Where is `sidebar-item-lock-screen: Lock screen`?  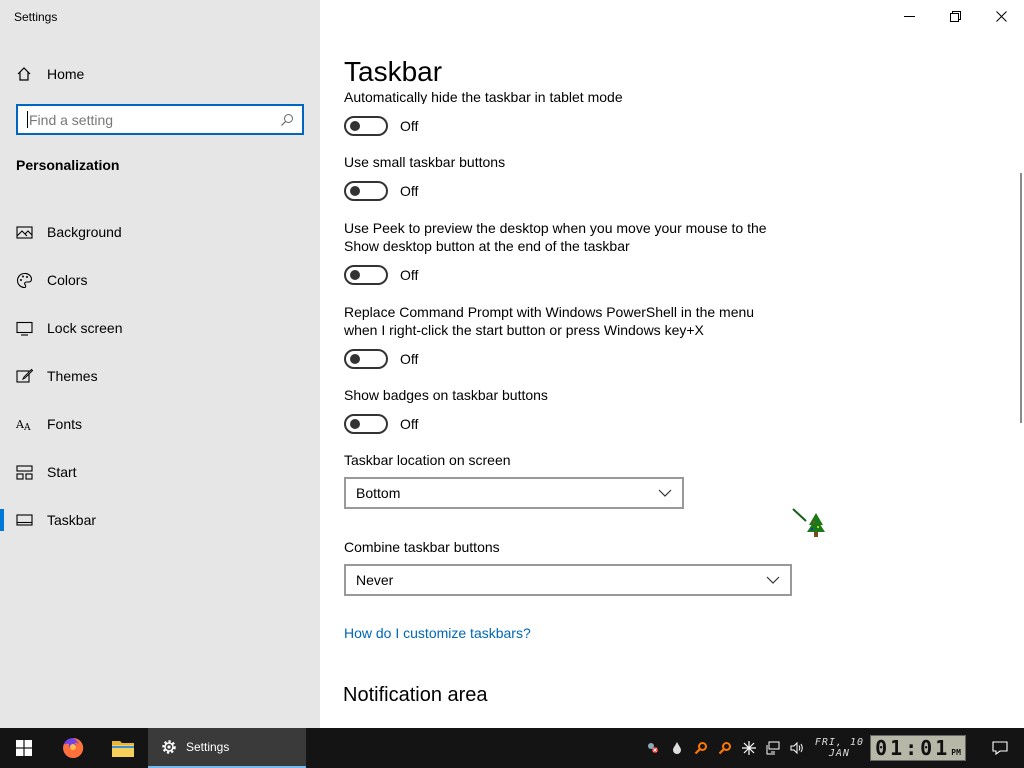 sidebar-item-lock-screen: Lock screen is located at coordinates (160, 328).